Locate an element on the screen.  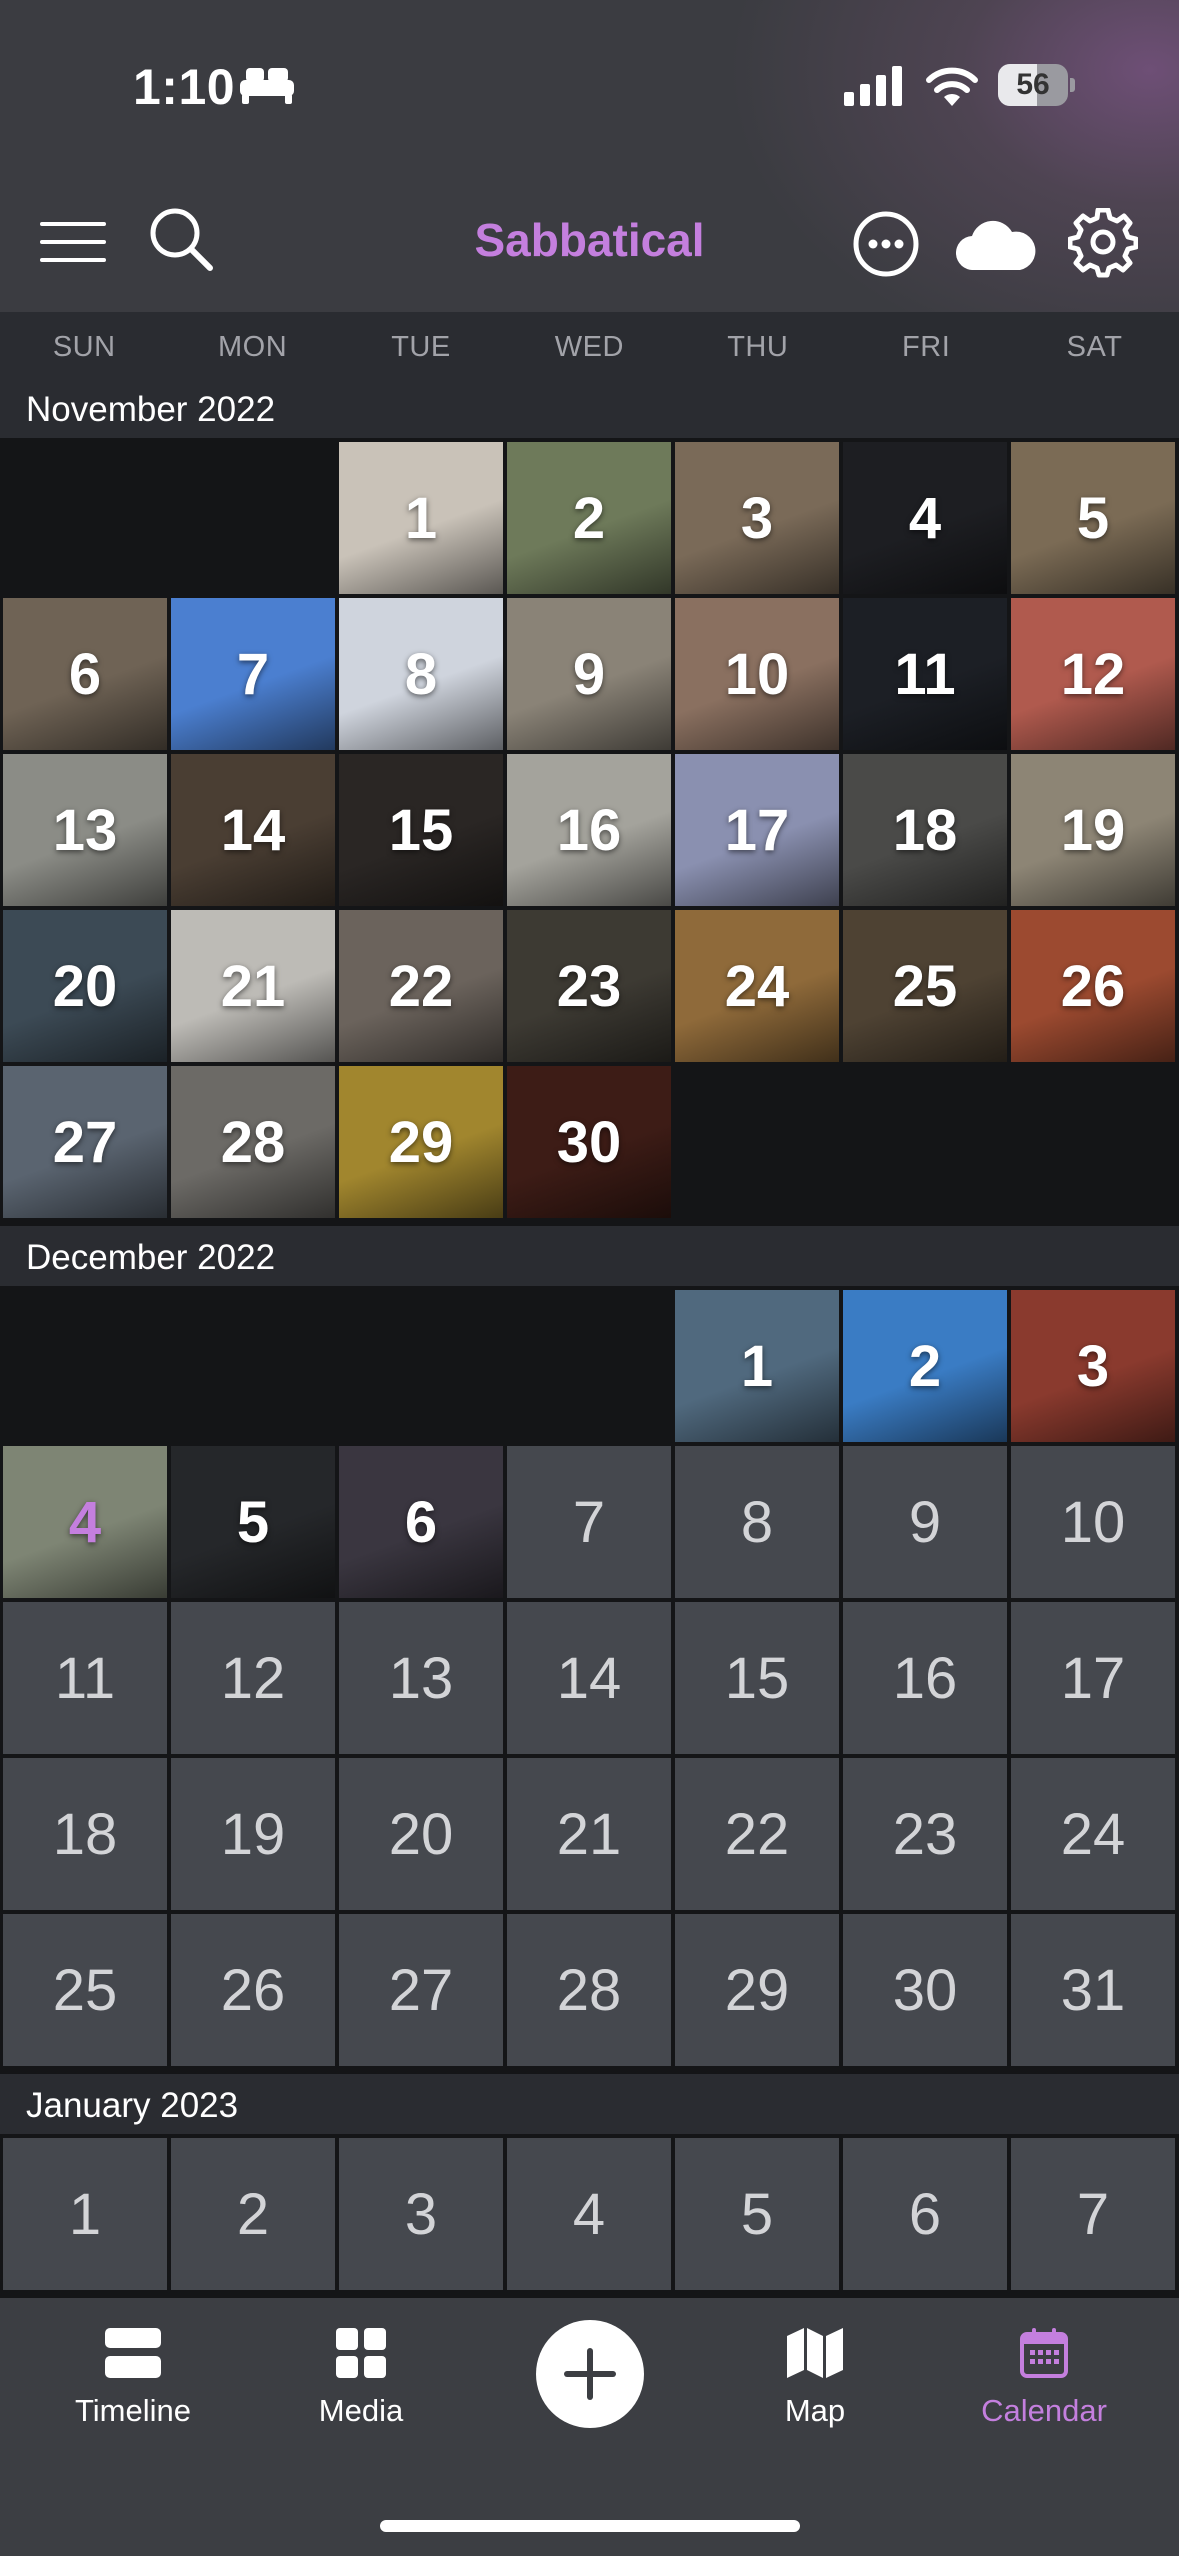
calendar-day: 15 is located at coordinates (757, 1678).